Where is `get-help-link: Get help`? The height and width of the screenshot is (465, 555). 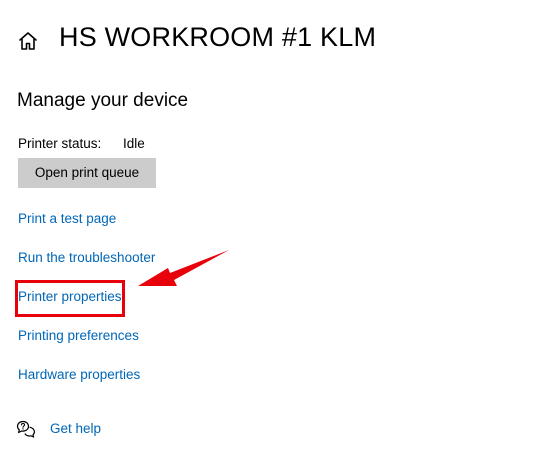
get-help-link: Get help is located at coordinates (75, 428).